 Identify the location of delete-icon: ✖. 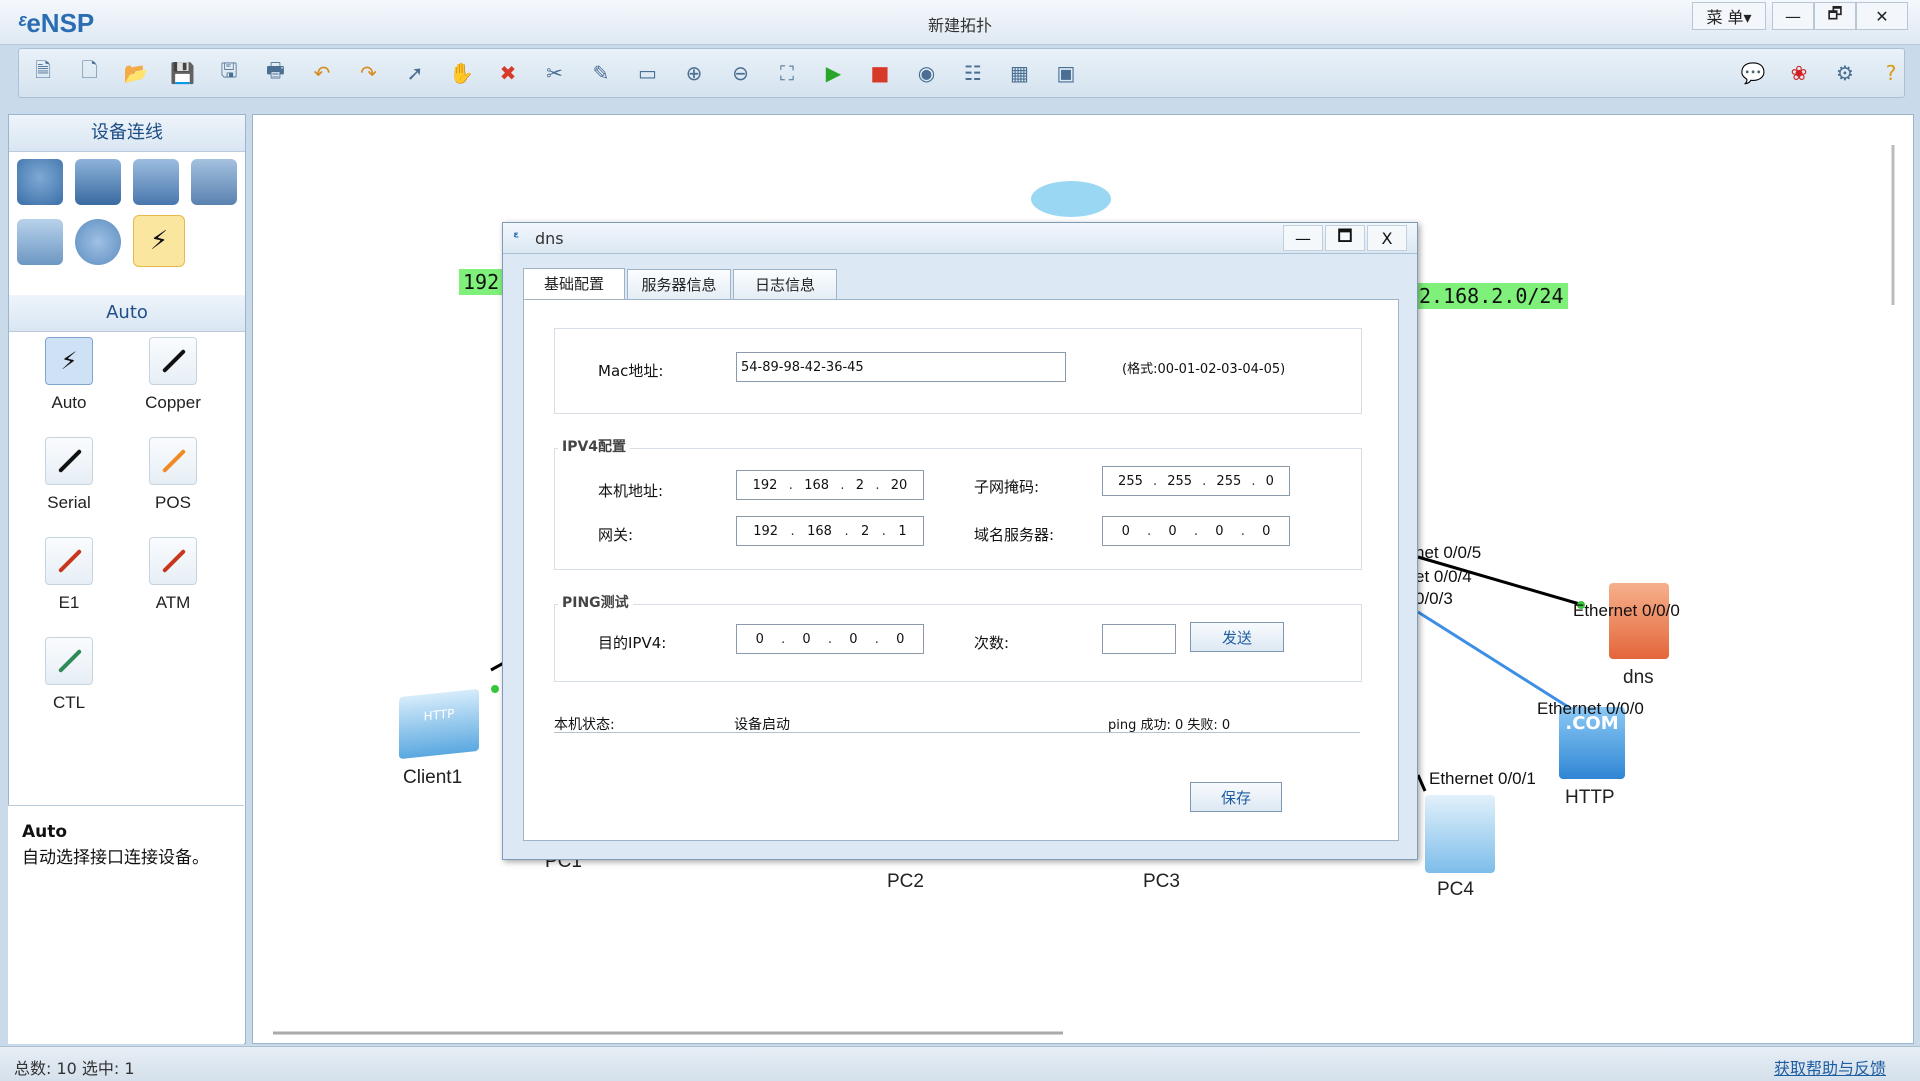
(508, 73).